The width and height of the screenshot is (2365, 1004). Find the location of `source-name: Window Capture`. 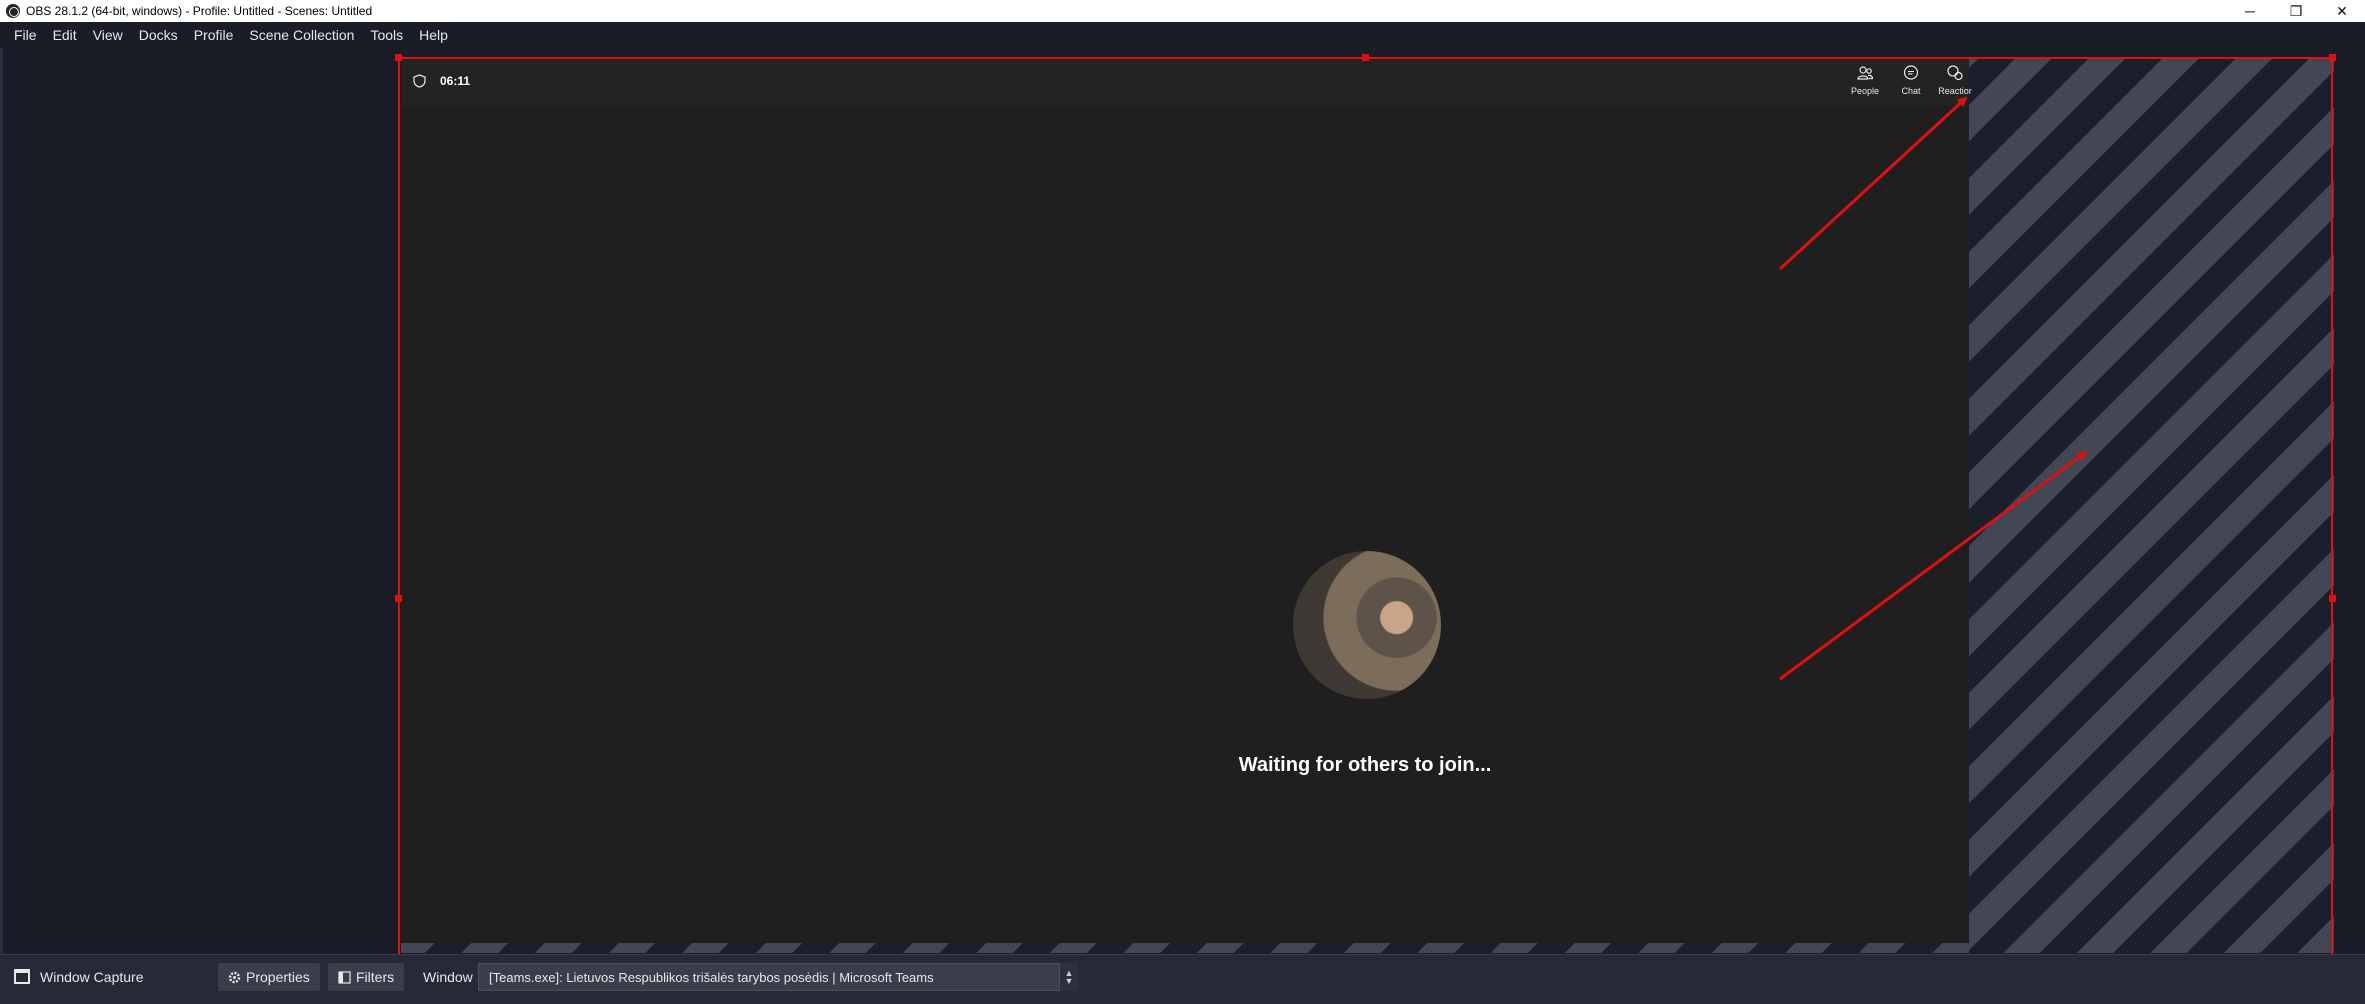

source-name: Window Capture is located at coordinates (92, 977).